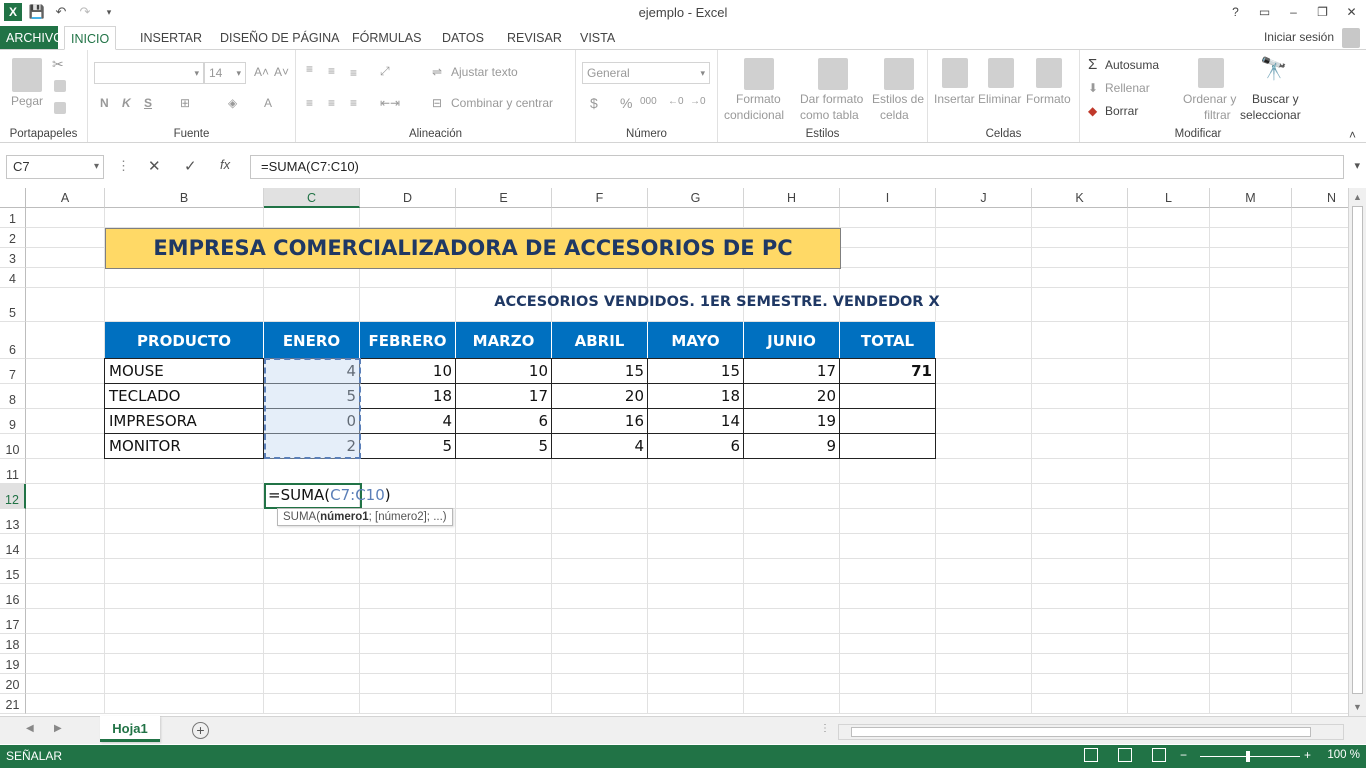 This screenshot has height=768, width=1366. Describe the element at coordinates (1293, 12) in the screenshot. I see `minimize-button: –` at that location.